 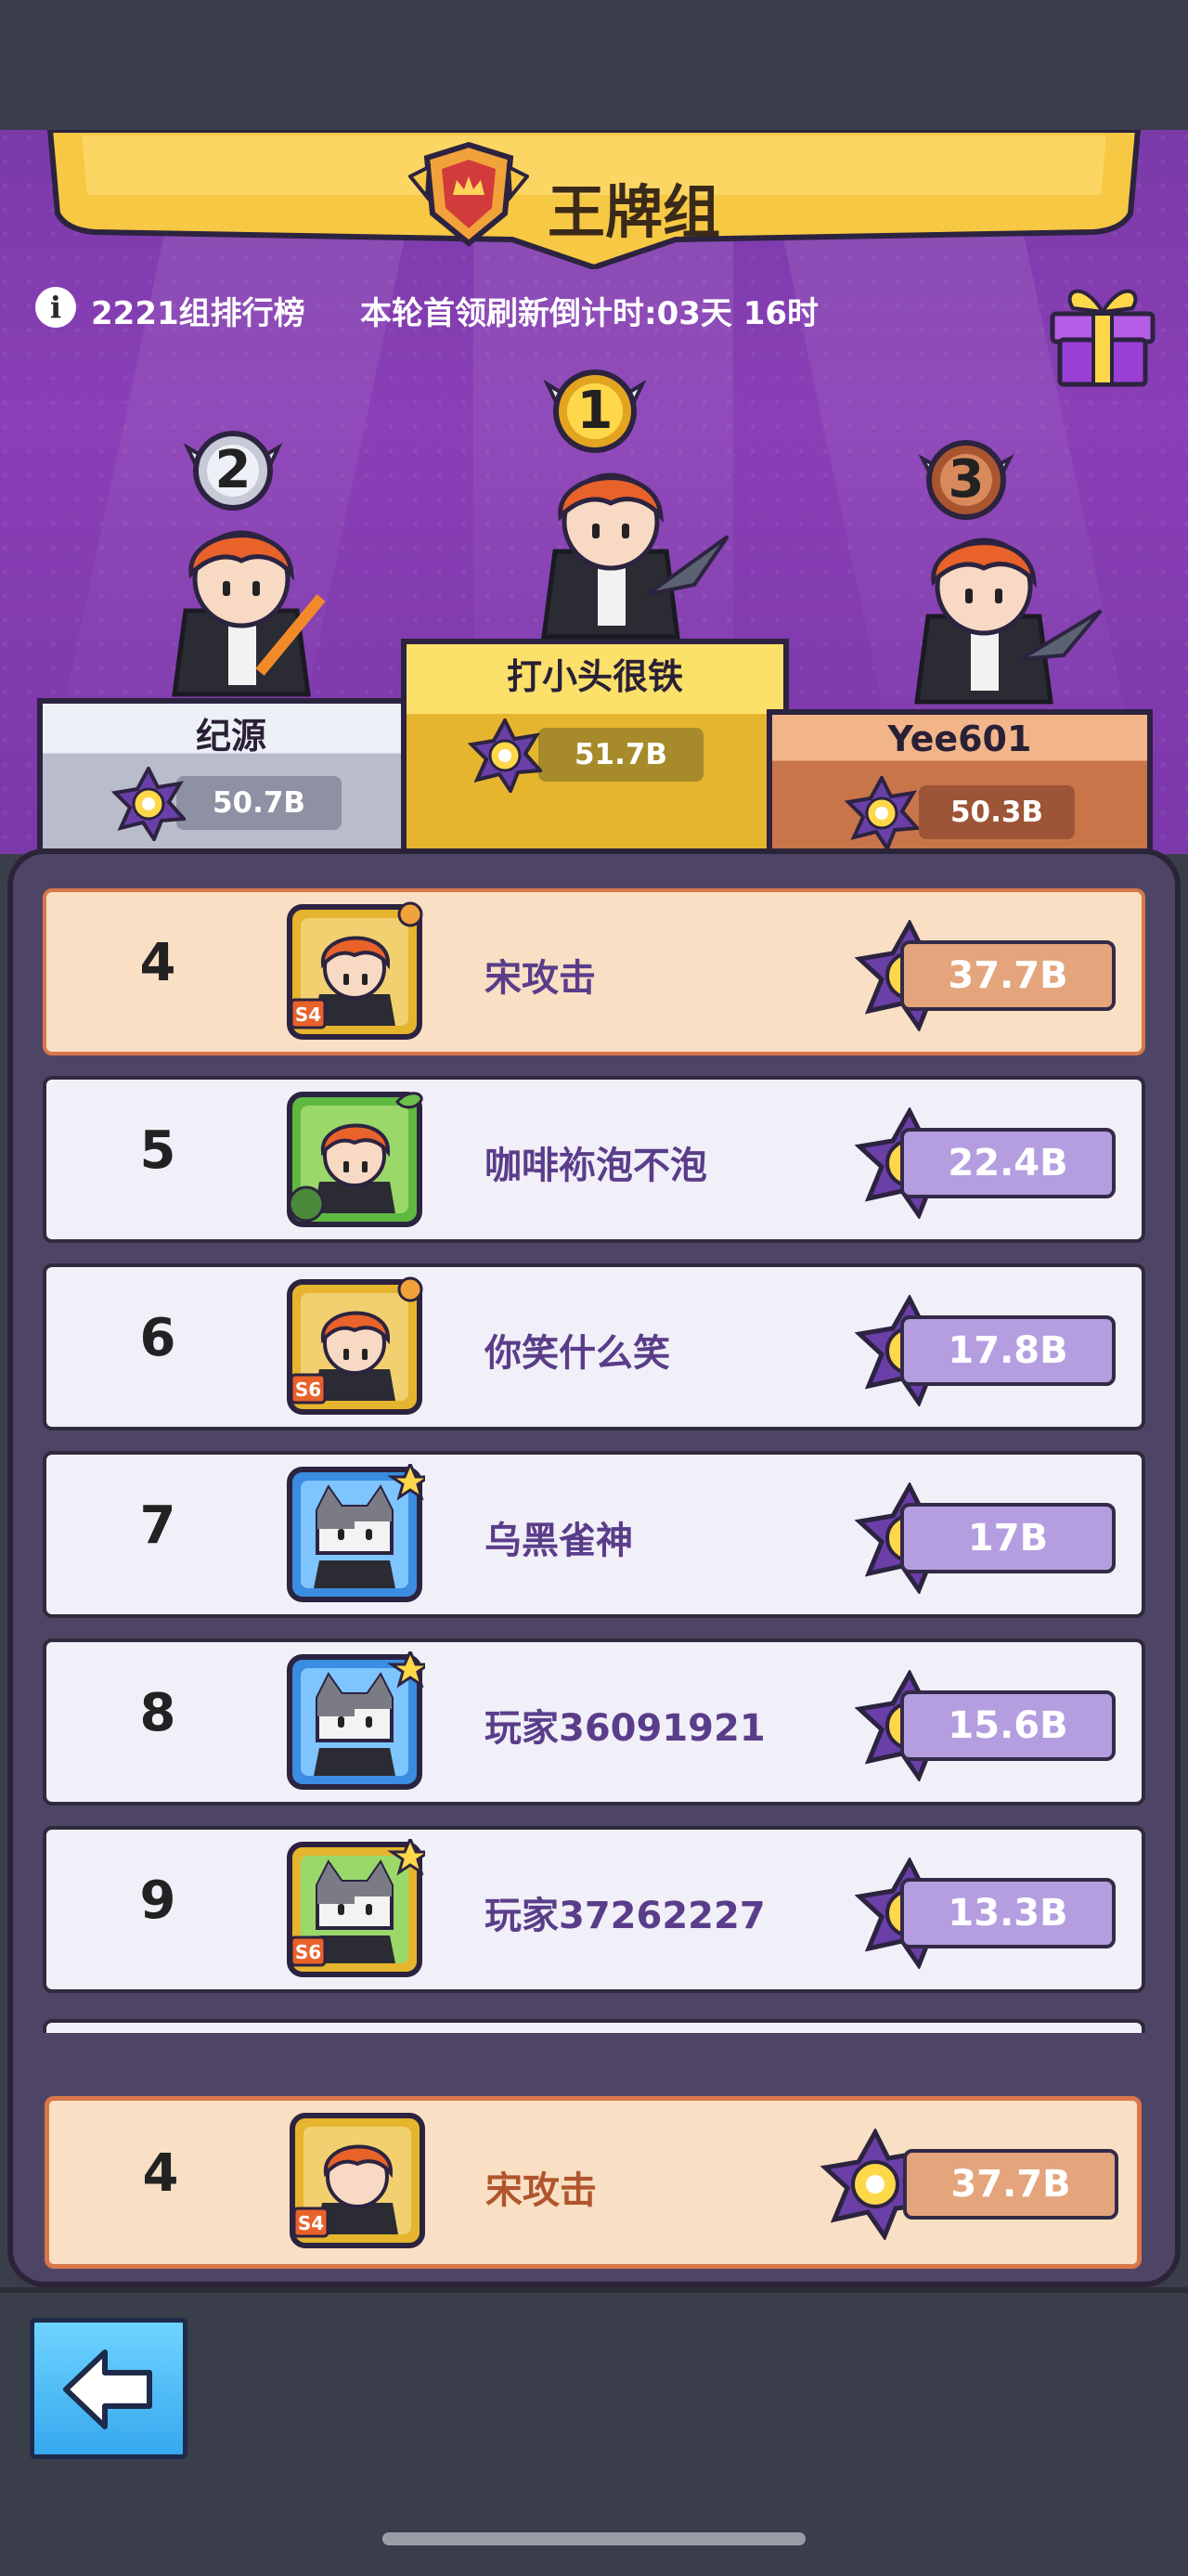 I want to click on leaderboard-row: 7 乌黑雀神 17B, so click(x=594, y=1534).